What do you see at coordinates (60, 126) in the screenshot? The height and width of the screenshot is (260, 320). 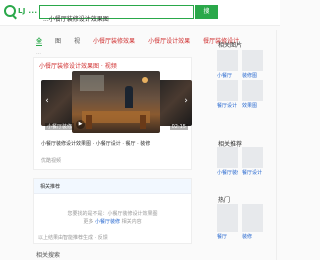 I see `video-badge: 小餐厅装修` at bounding box center [60, 126].